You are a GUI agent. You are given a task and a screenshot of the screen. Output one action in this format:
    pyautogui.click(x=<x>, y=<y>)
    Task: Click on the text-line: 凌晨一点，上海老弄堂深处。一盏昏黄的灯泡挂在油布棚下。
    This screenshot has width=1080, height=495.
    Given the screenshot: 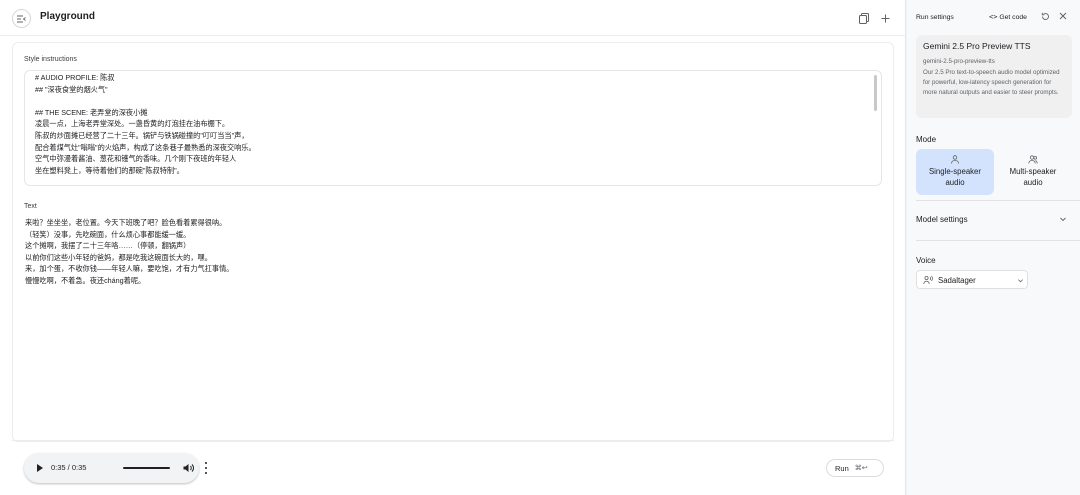 What is the action you would take?
    pyautogui.click(x=132, y=124)
    